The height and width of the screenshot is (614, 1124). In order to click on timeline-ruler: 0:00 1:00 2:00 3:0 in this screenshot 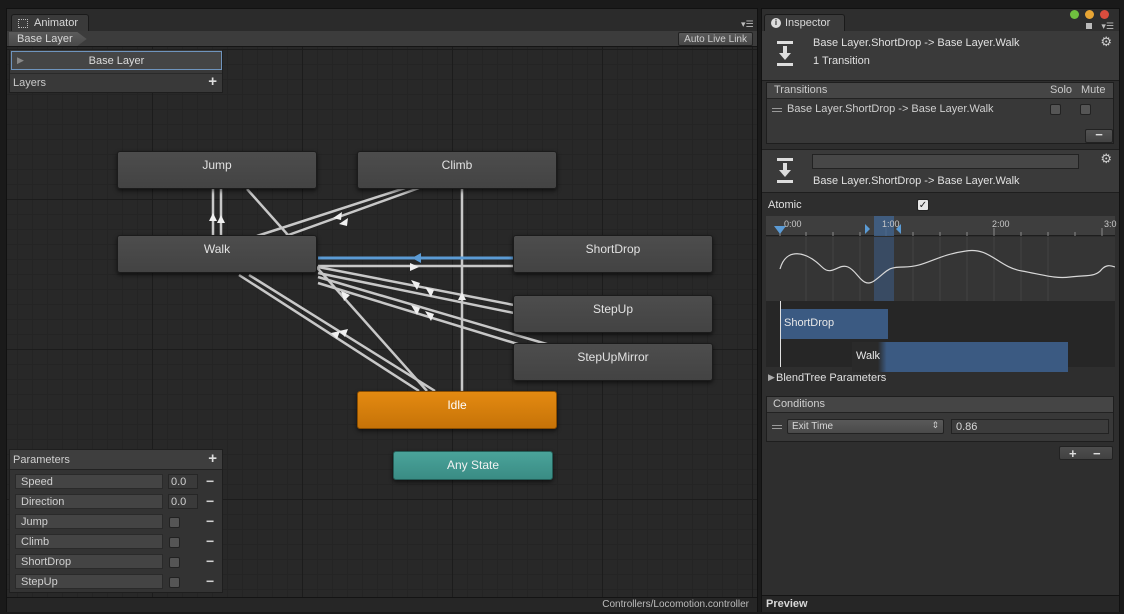, I will do `click(941, 226)`.